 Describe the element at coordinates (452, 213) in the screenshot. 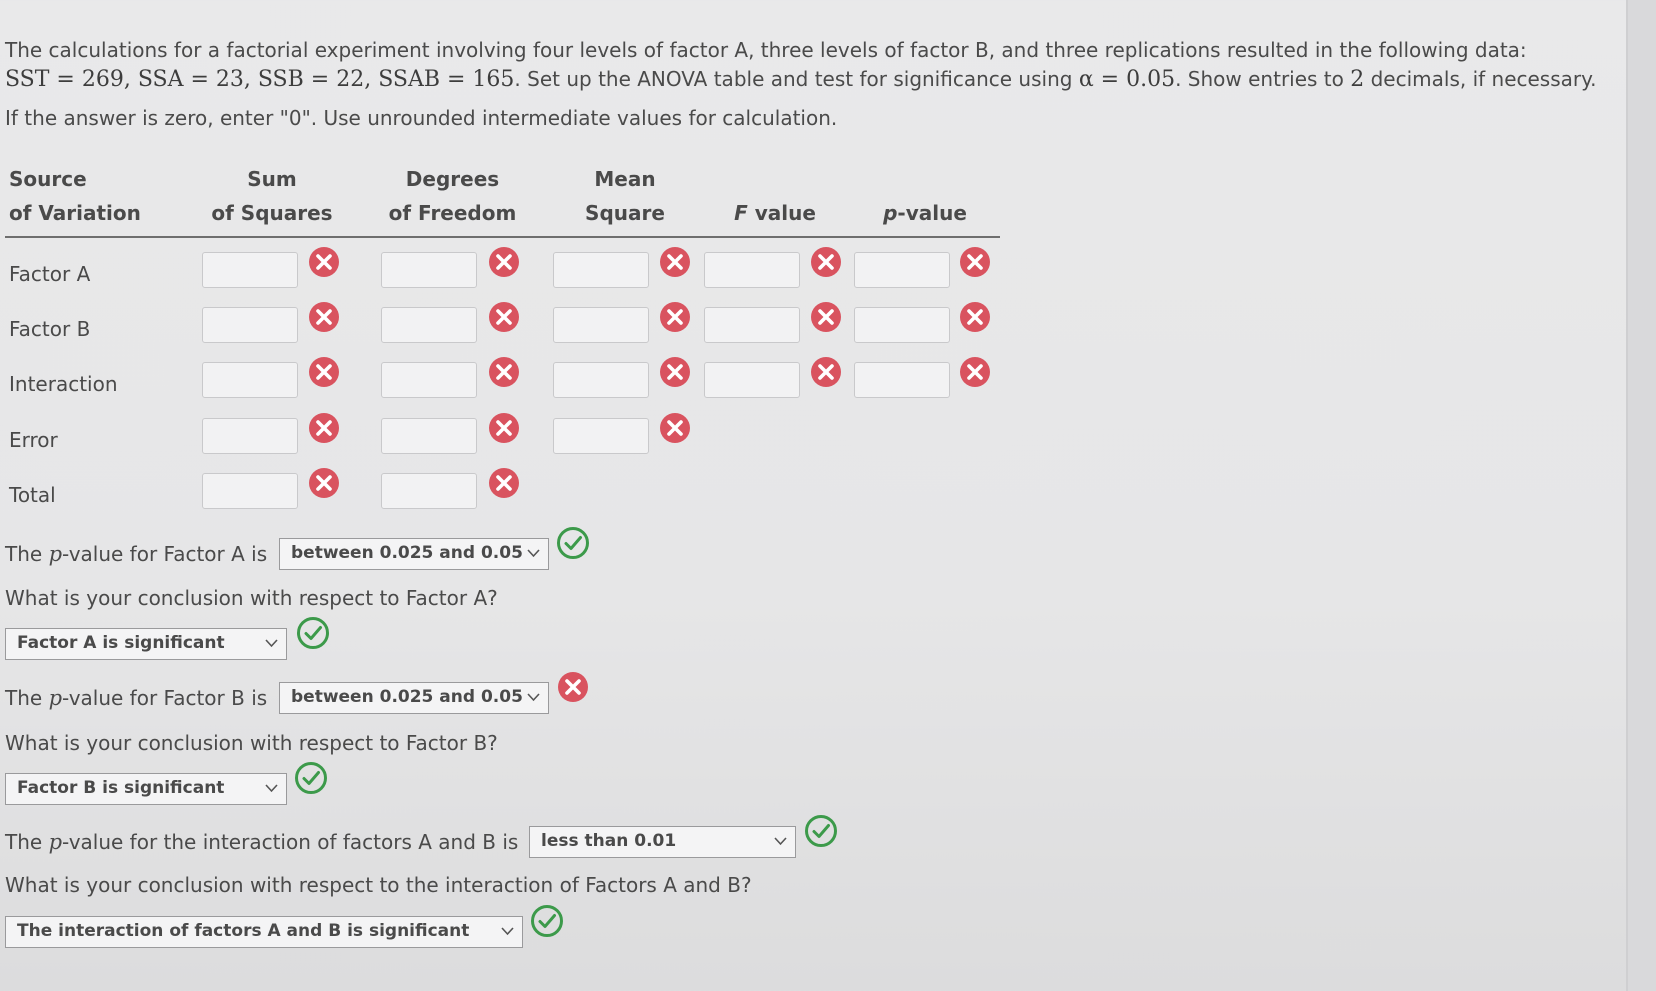

I see `header-df-line2: of Freedom` at that location.